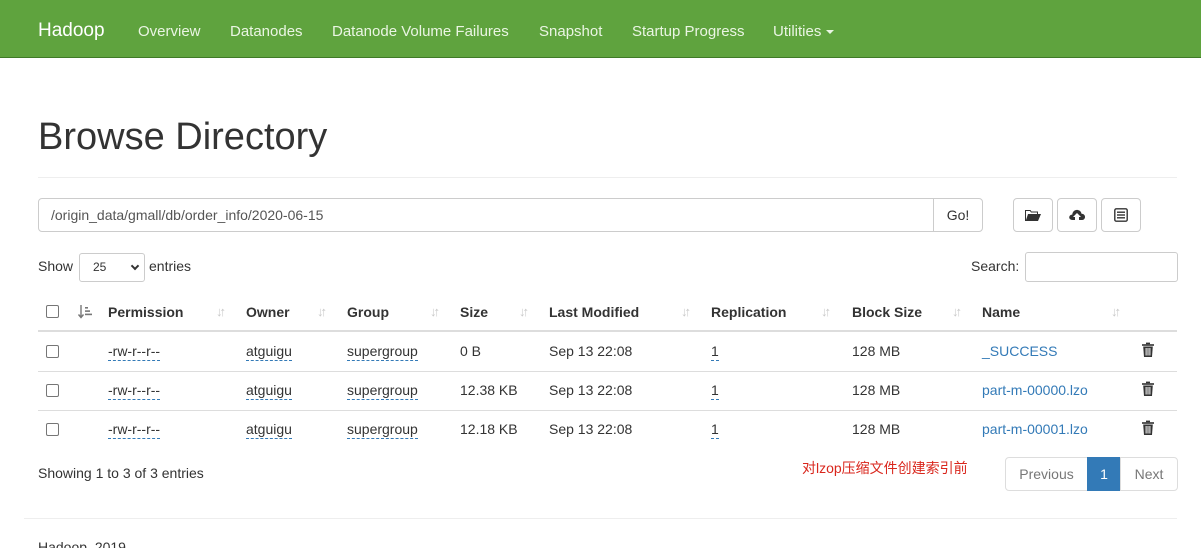  What do you see at coordinates (1035, 390) in the screenshot?
I see `file-name-link: part-m-00000.lzo` at bounding box center [1035, 390].